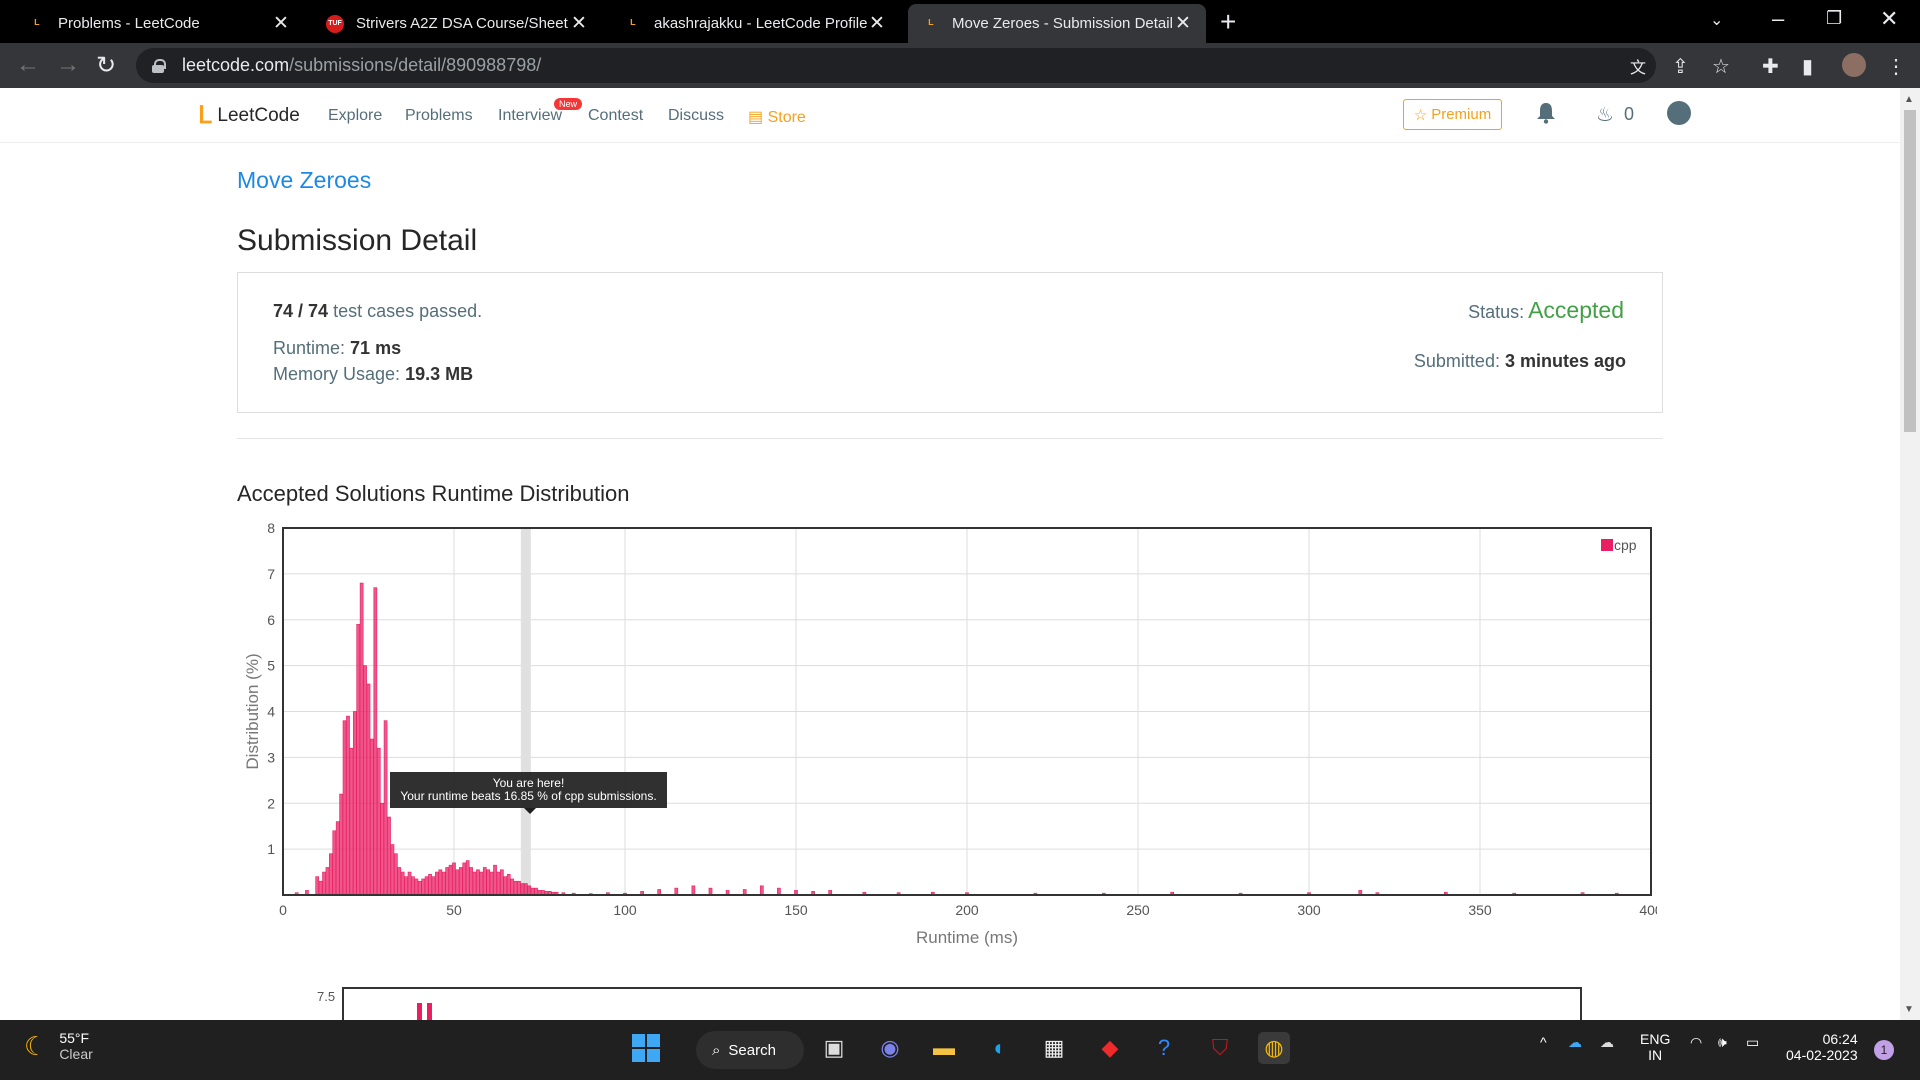  Describe the element at coordinates (1456, 361) in the screenshot. I see `submitted-label: Submitted:` at that location.